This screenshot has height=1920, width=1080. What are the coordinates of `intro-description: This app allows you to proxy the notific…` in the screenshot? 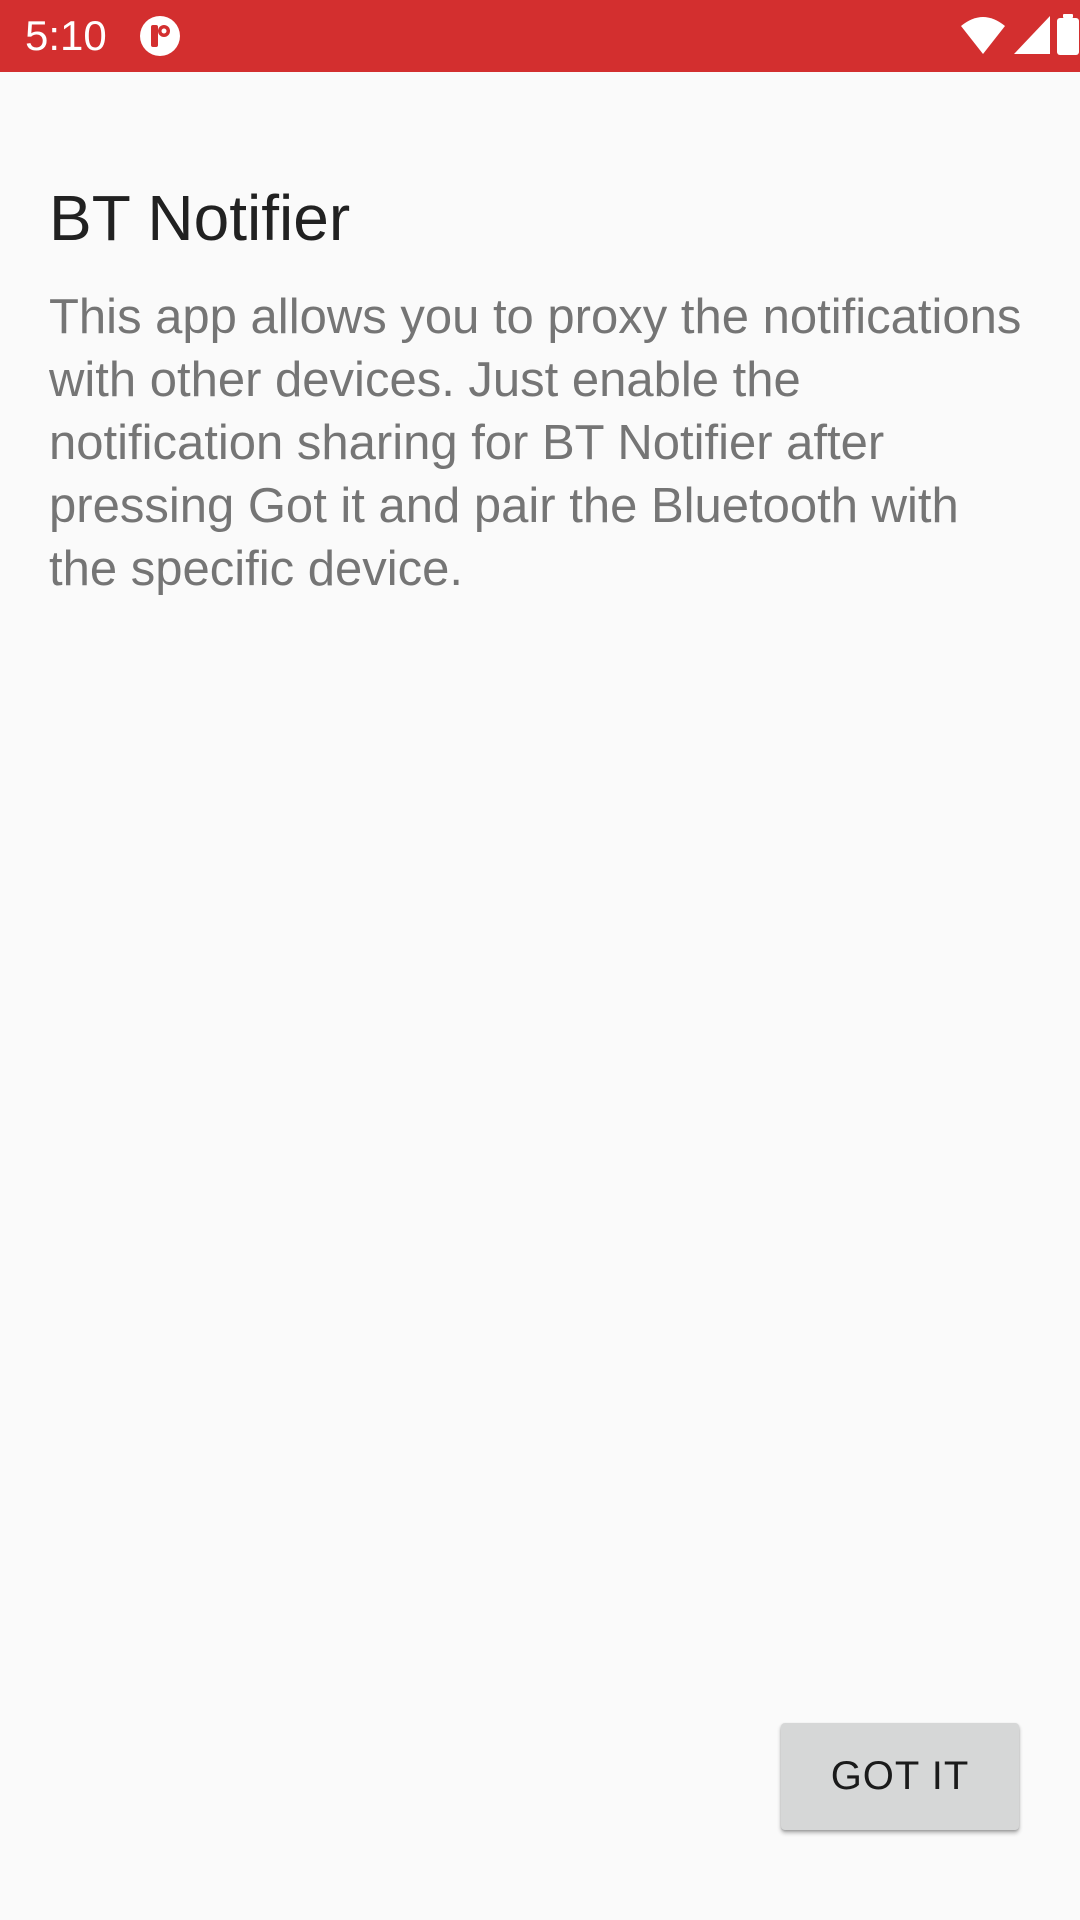 It's located at (535, 443).